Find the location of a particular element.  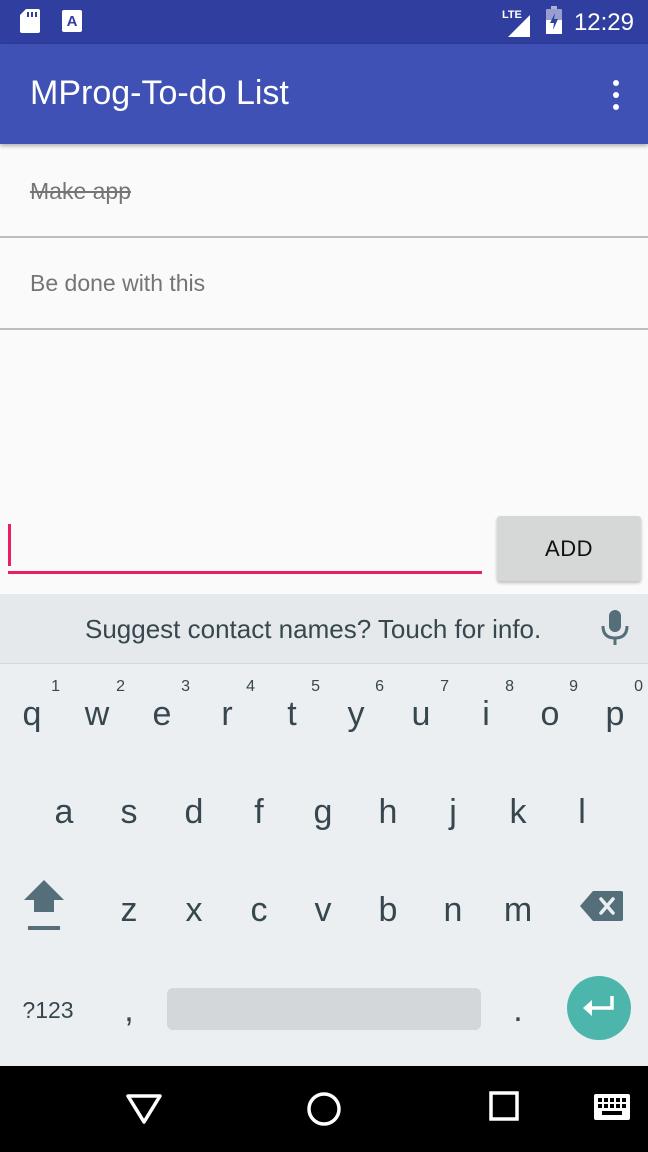

key-o: 9o is located at coordinates (550, 714).